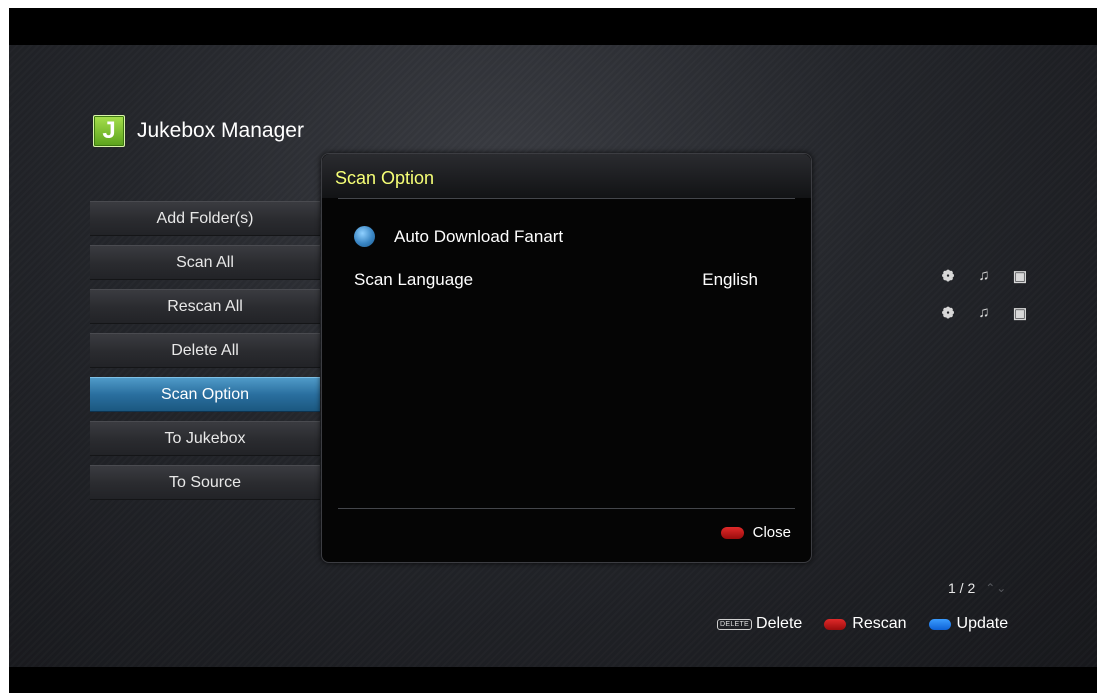 This screenshot has height=695, width=1105. Describe the element at coordinates (205, 262) in the screenshot. I see `menu-item-scan-all: Scan All` at that location.